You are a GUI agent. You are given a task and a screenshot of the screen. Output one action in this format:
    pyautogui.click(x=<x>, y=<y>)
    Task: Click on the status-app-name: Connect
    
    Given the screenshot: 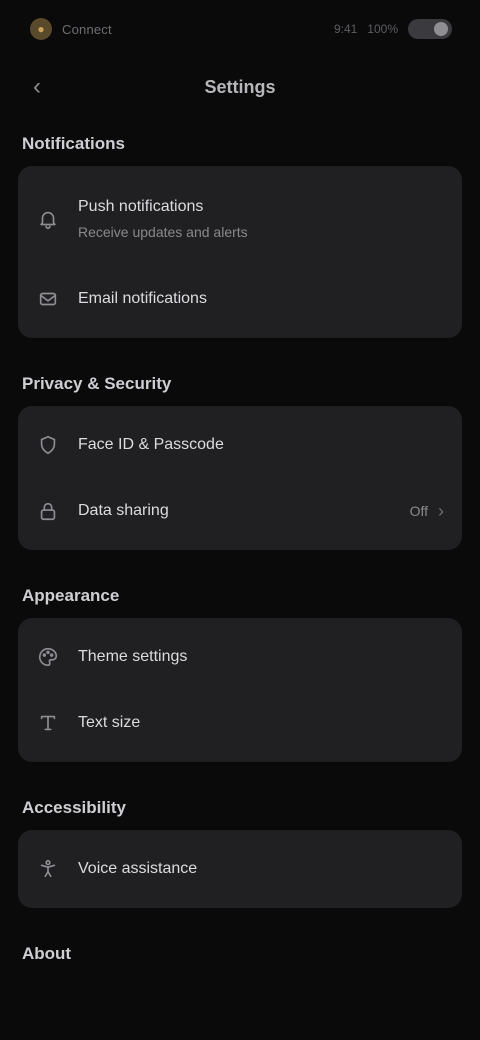 What is the action you would take?
    pyautogui.click(x=87, y=29)
    